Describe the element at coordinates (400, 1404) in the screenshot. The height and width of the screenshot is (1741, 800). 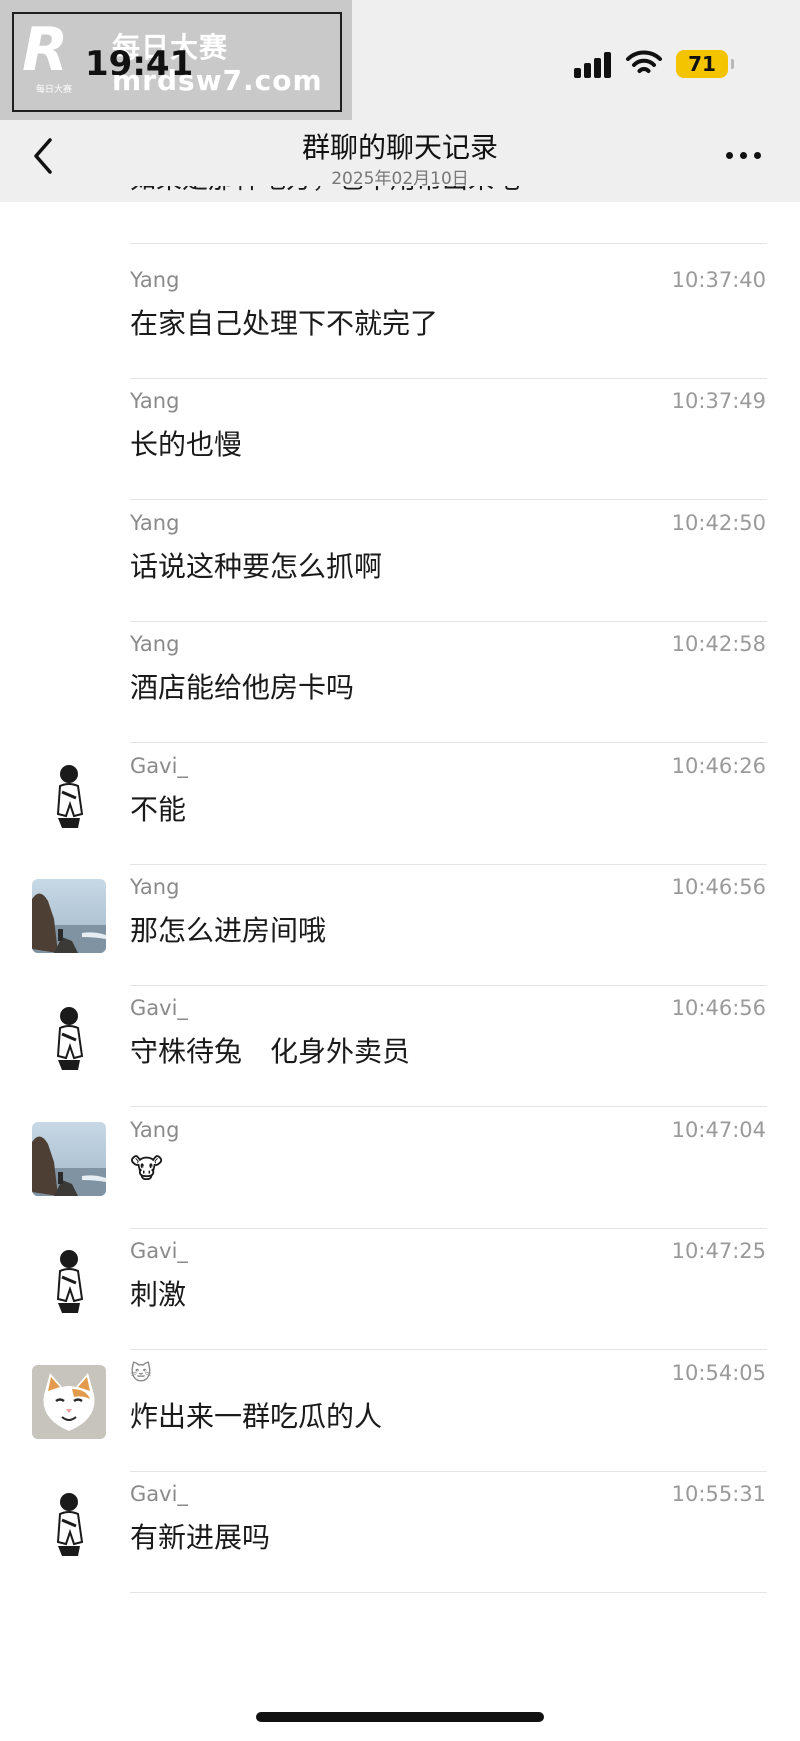
I see `message-row: 🐱 10:54:05 炸出来一群吃瓜的人` at that location.